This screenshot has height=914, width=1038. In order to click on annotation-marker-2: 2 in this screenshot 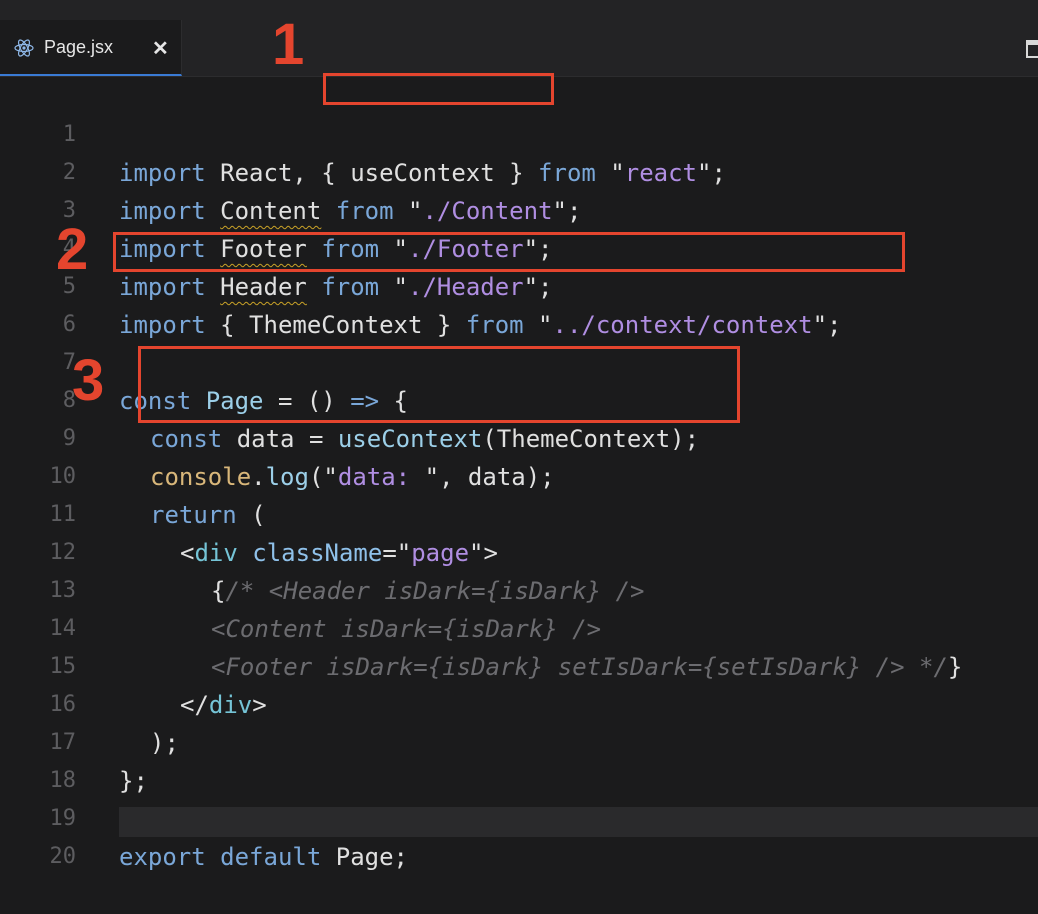, I will do `click(72, 249)`.